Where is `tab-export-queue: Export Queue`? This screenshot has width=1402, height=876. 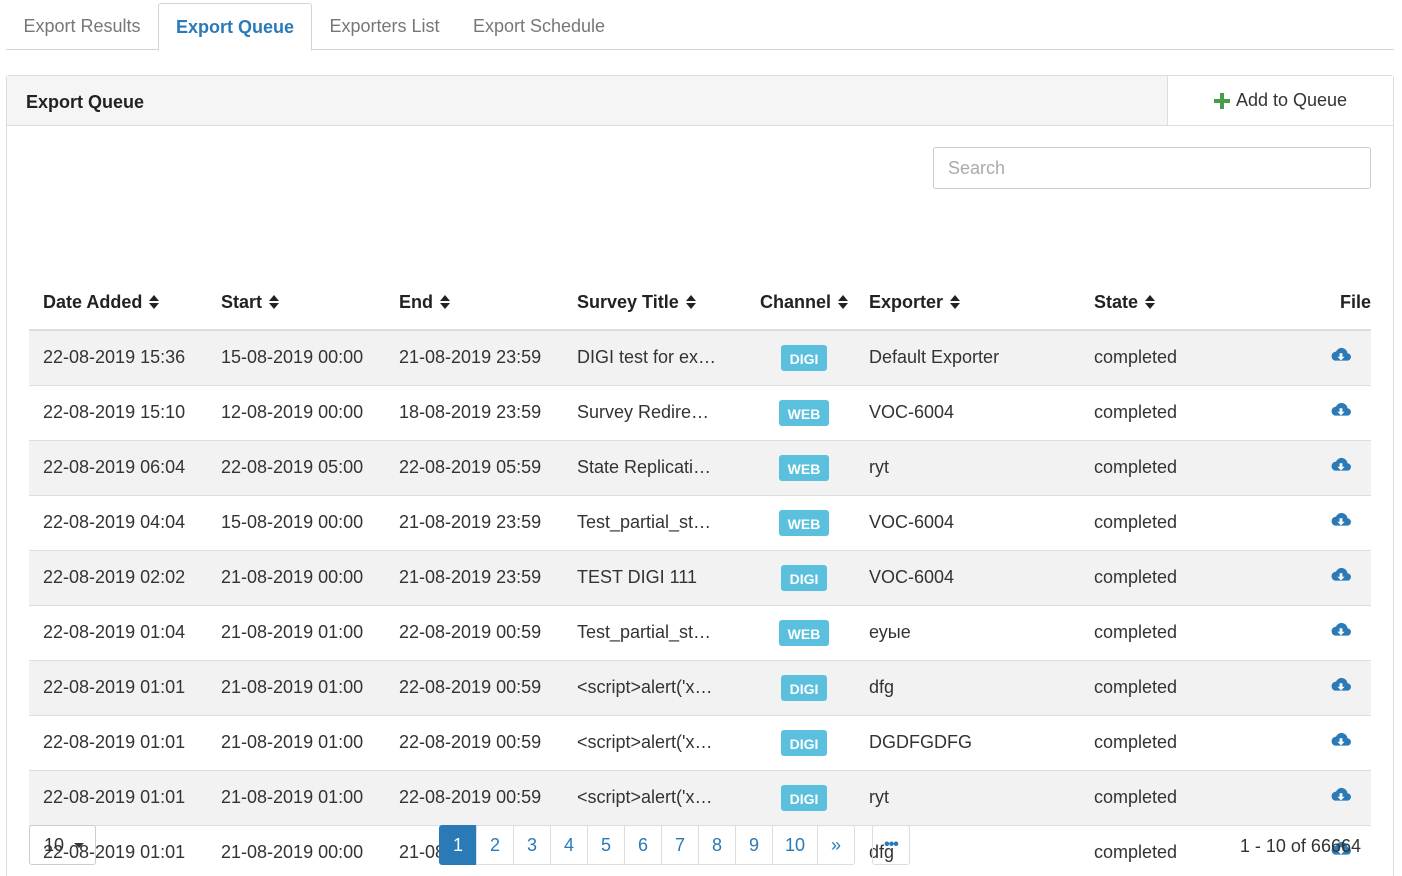
tab-export-queue: Export Queue is located at coordinates (235, 27).